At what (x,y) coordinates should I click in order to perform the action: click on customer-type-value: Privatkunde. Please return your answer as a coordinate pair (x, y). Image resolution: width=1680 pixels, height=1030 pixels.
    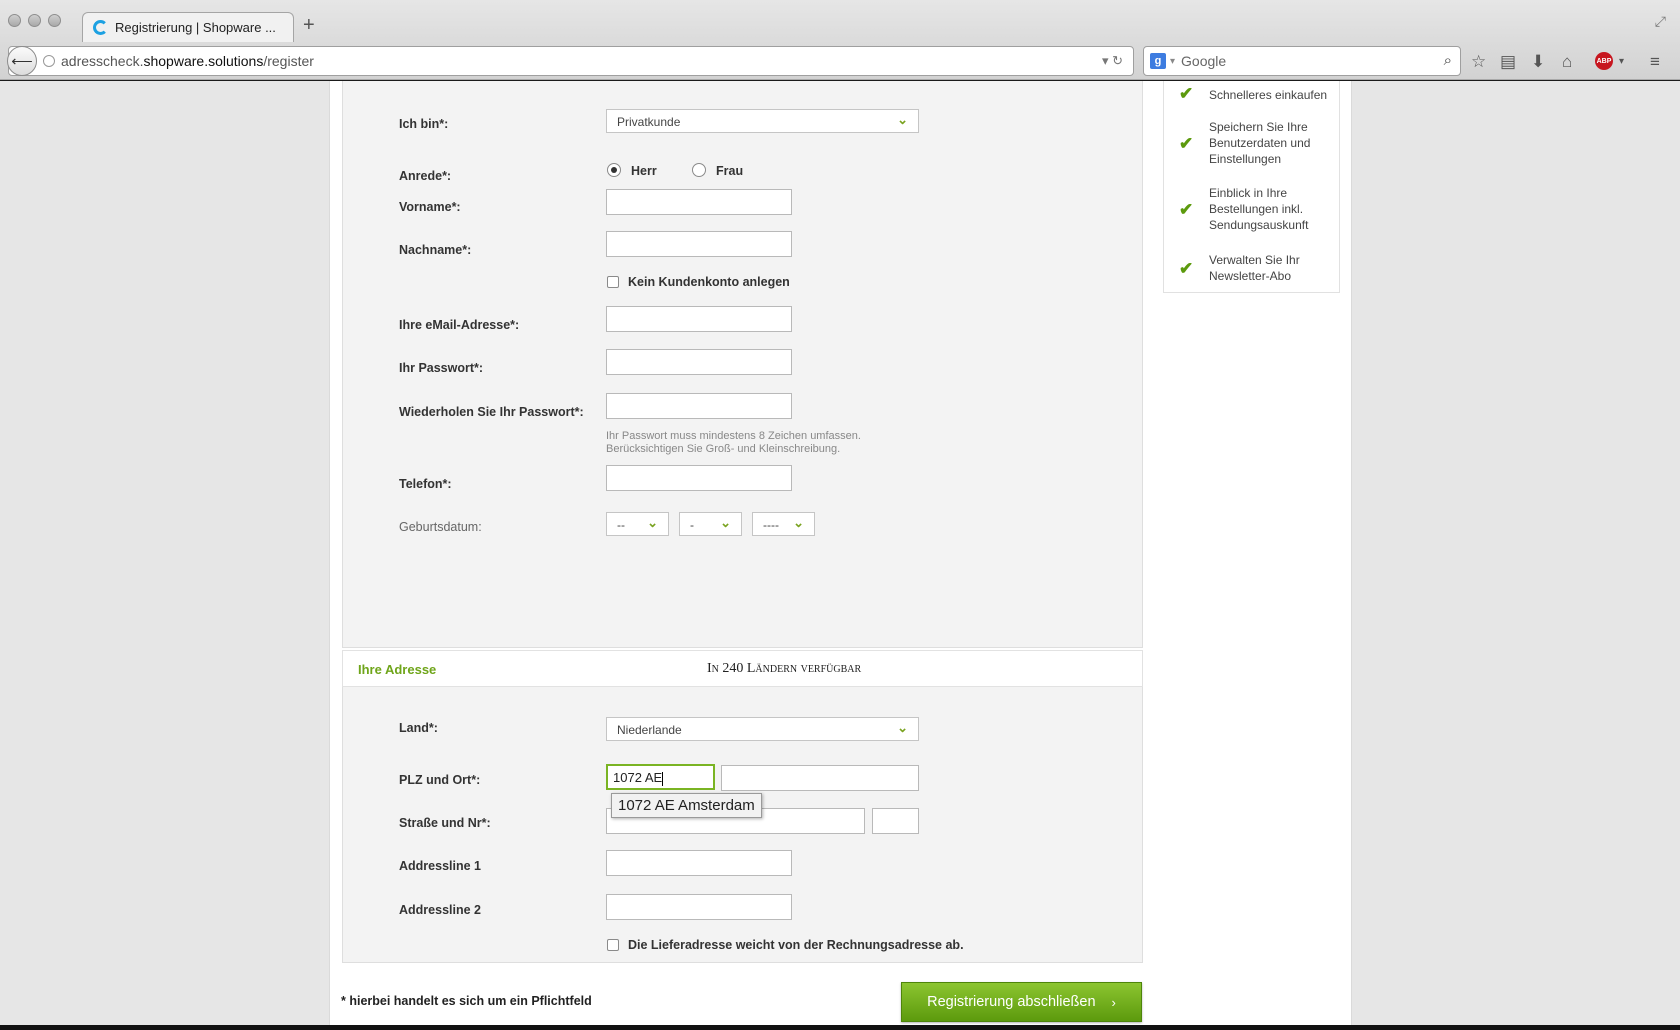
    Looking at the image, I should click on (649, 122).